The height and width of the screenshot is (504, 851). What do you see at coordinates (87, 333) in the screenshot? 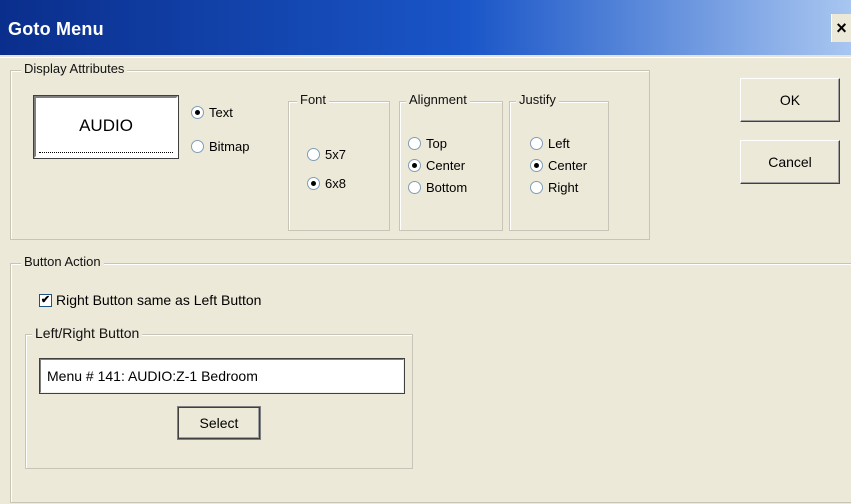
I see `left-right-legend: Left/Right Button` at bounding box center [87, 333].